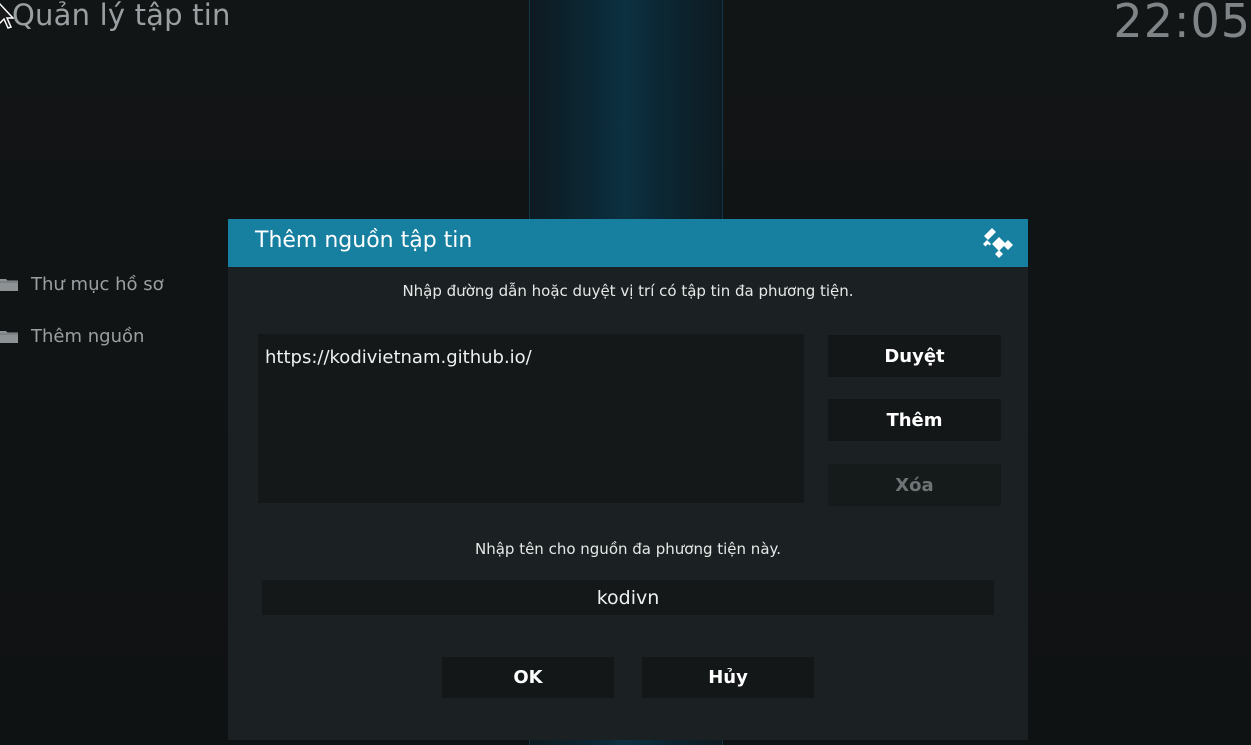  I want to click on dialog-header: Thêm nguồn tập tin, so click(628, 243).